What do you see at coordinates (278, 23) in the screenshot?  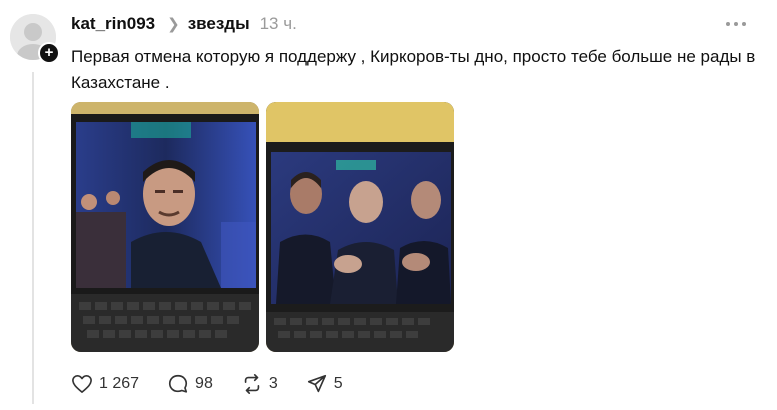 I see `post-time: 13 ч.` at bounding box center [278, 23].